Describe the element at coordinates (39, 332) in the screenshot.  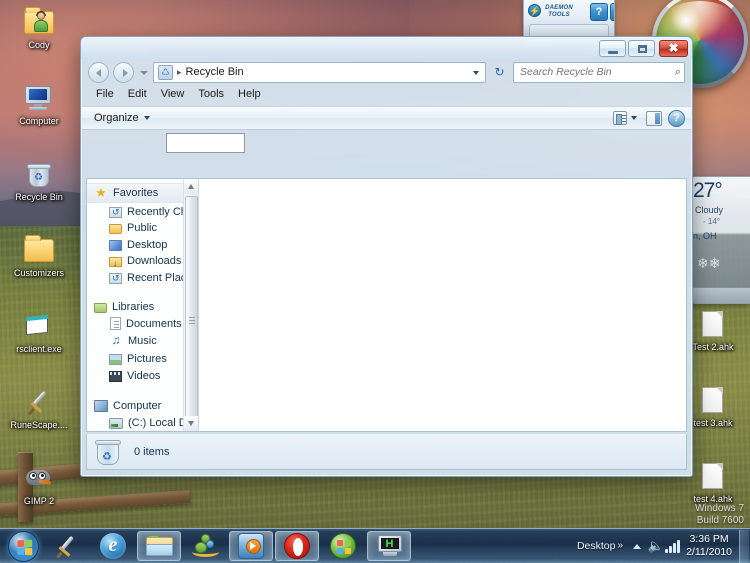
I see `desktop-icon-rsclient: rsclient.exe` at that location.